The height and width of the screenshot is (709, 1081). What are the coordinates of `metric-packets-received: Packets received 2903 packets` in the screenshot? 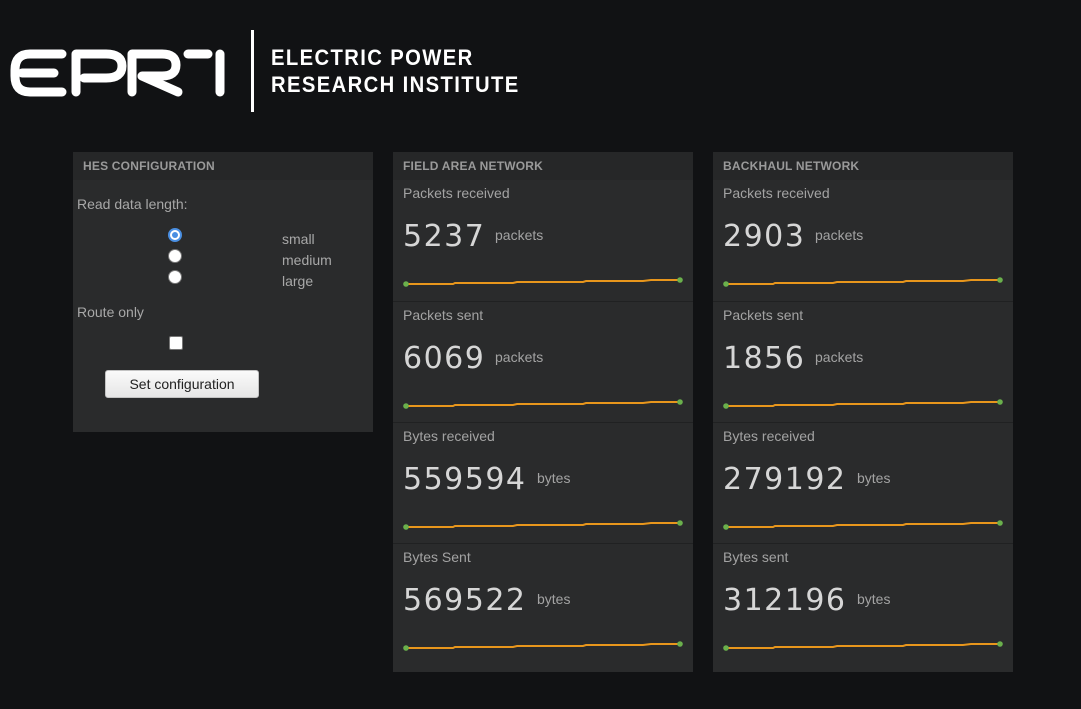 It's located at (863, 240).